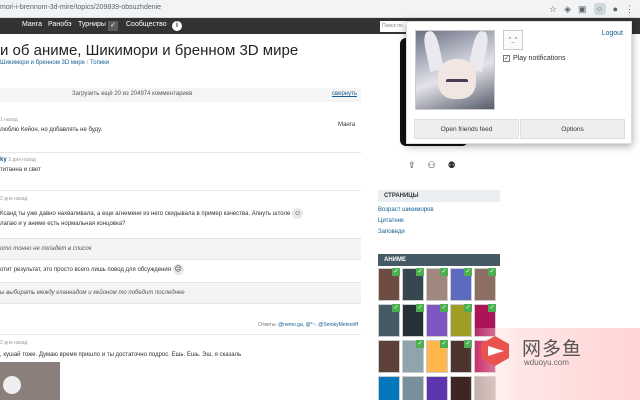 This screenshot has height=400, width=640. Describe the element at coordinates (132, 94) in the screenshot. I see `load-more-link: Загрузить ещё 20 из 204974 комментариев` at that location.